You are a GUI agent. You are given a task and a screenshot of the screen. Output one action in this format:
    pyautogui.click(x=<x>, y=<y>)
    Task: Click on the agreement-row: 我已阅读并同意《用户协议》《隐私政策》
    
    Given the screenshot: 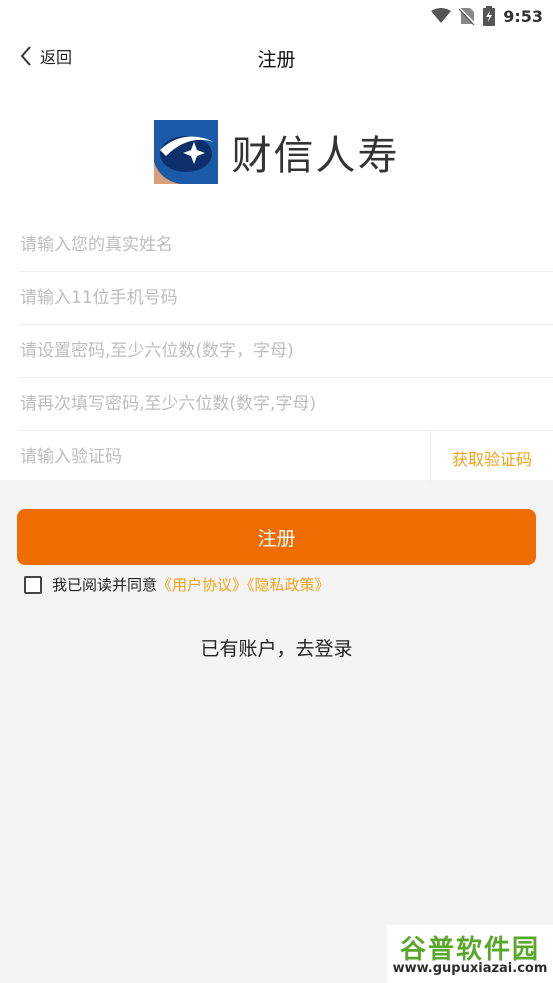 What is the action you would take?
    pyautogui.click(x=177, y=584)
    